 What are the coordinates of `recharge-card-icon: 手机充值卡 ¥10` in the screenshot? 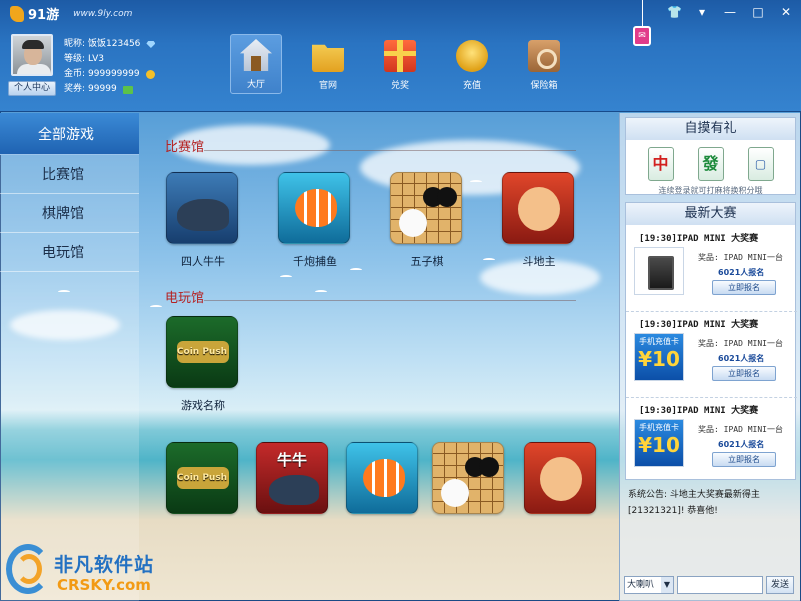 It's located at (659, 357).